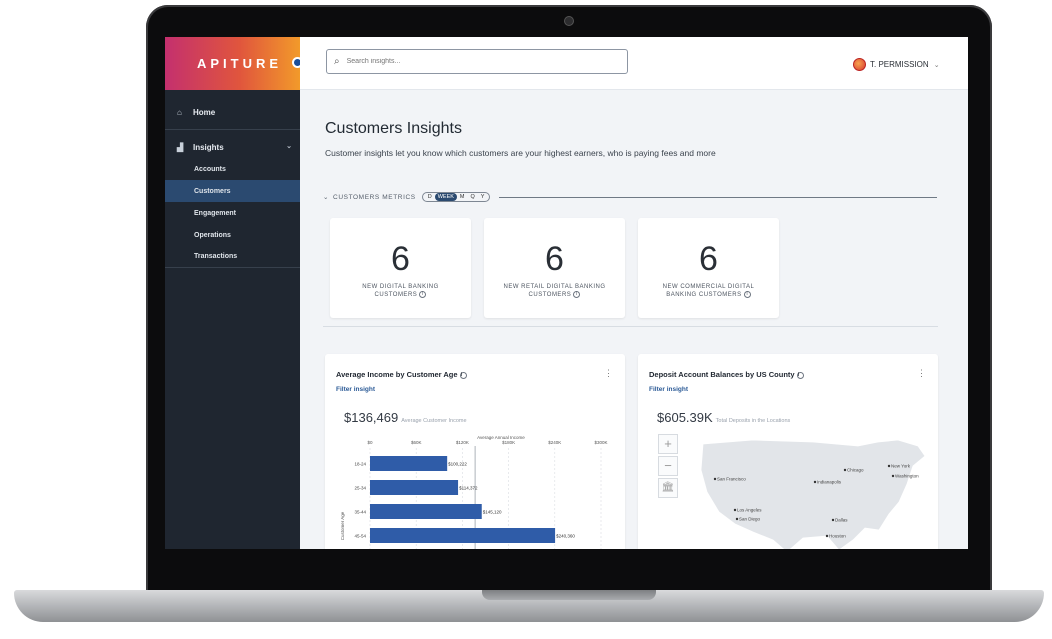  Describe the element at coordinates (753, 421) in the screenshot. I see `stat-caption: Total Deposits in the Locations` at that location.